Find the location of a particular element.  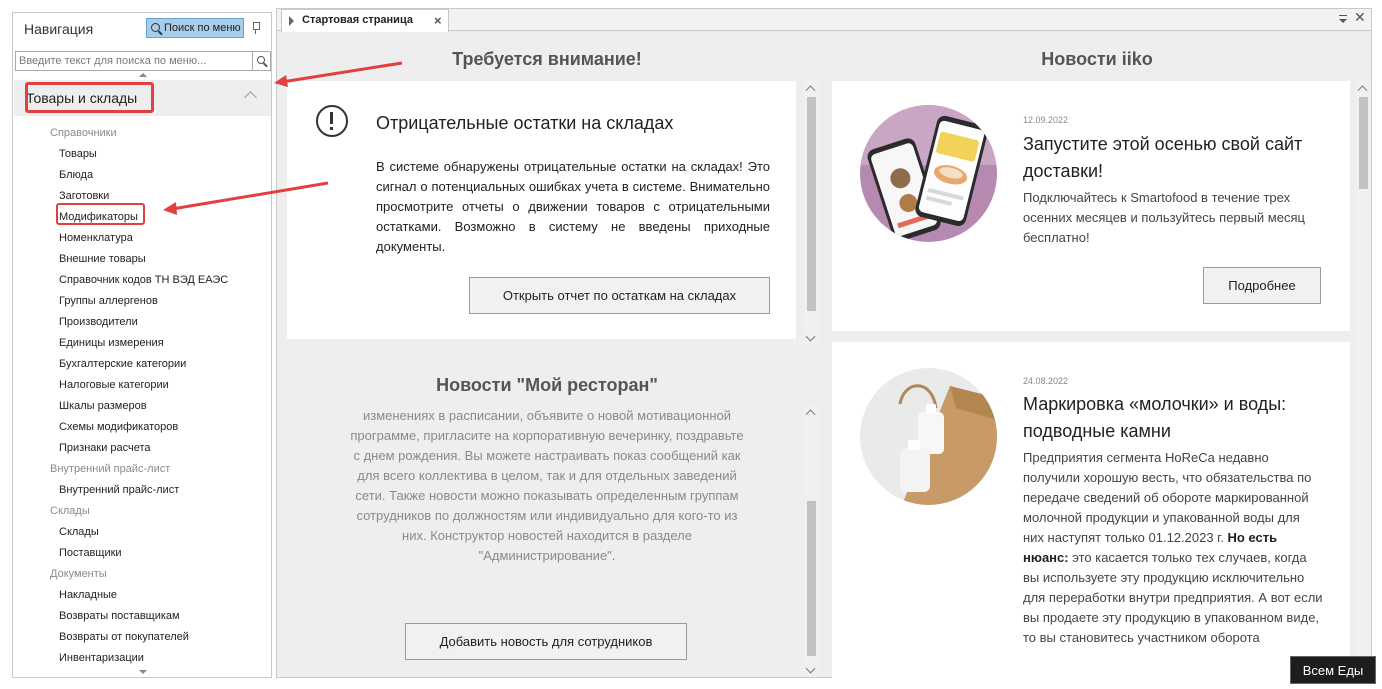

nav-search-input is located at coordinates (134, 61).